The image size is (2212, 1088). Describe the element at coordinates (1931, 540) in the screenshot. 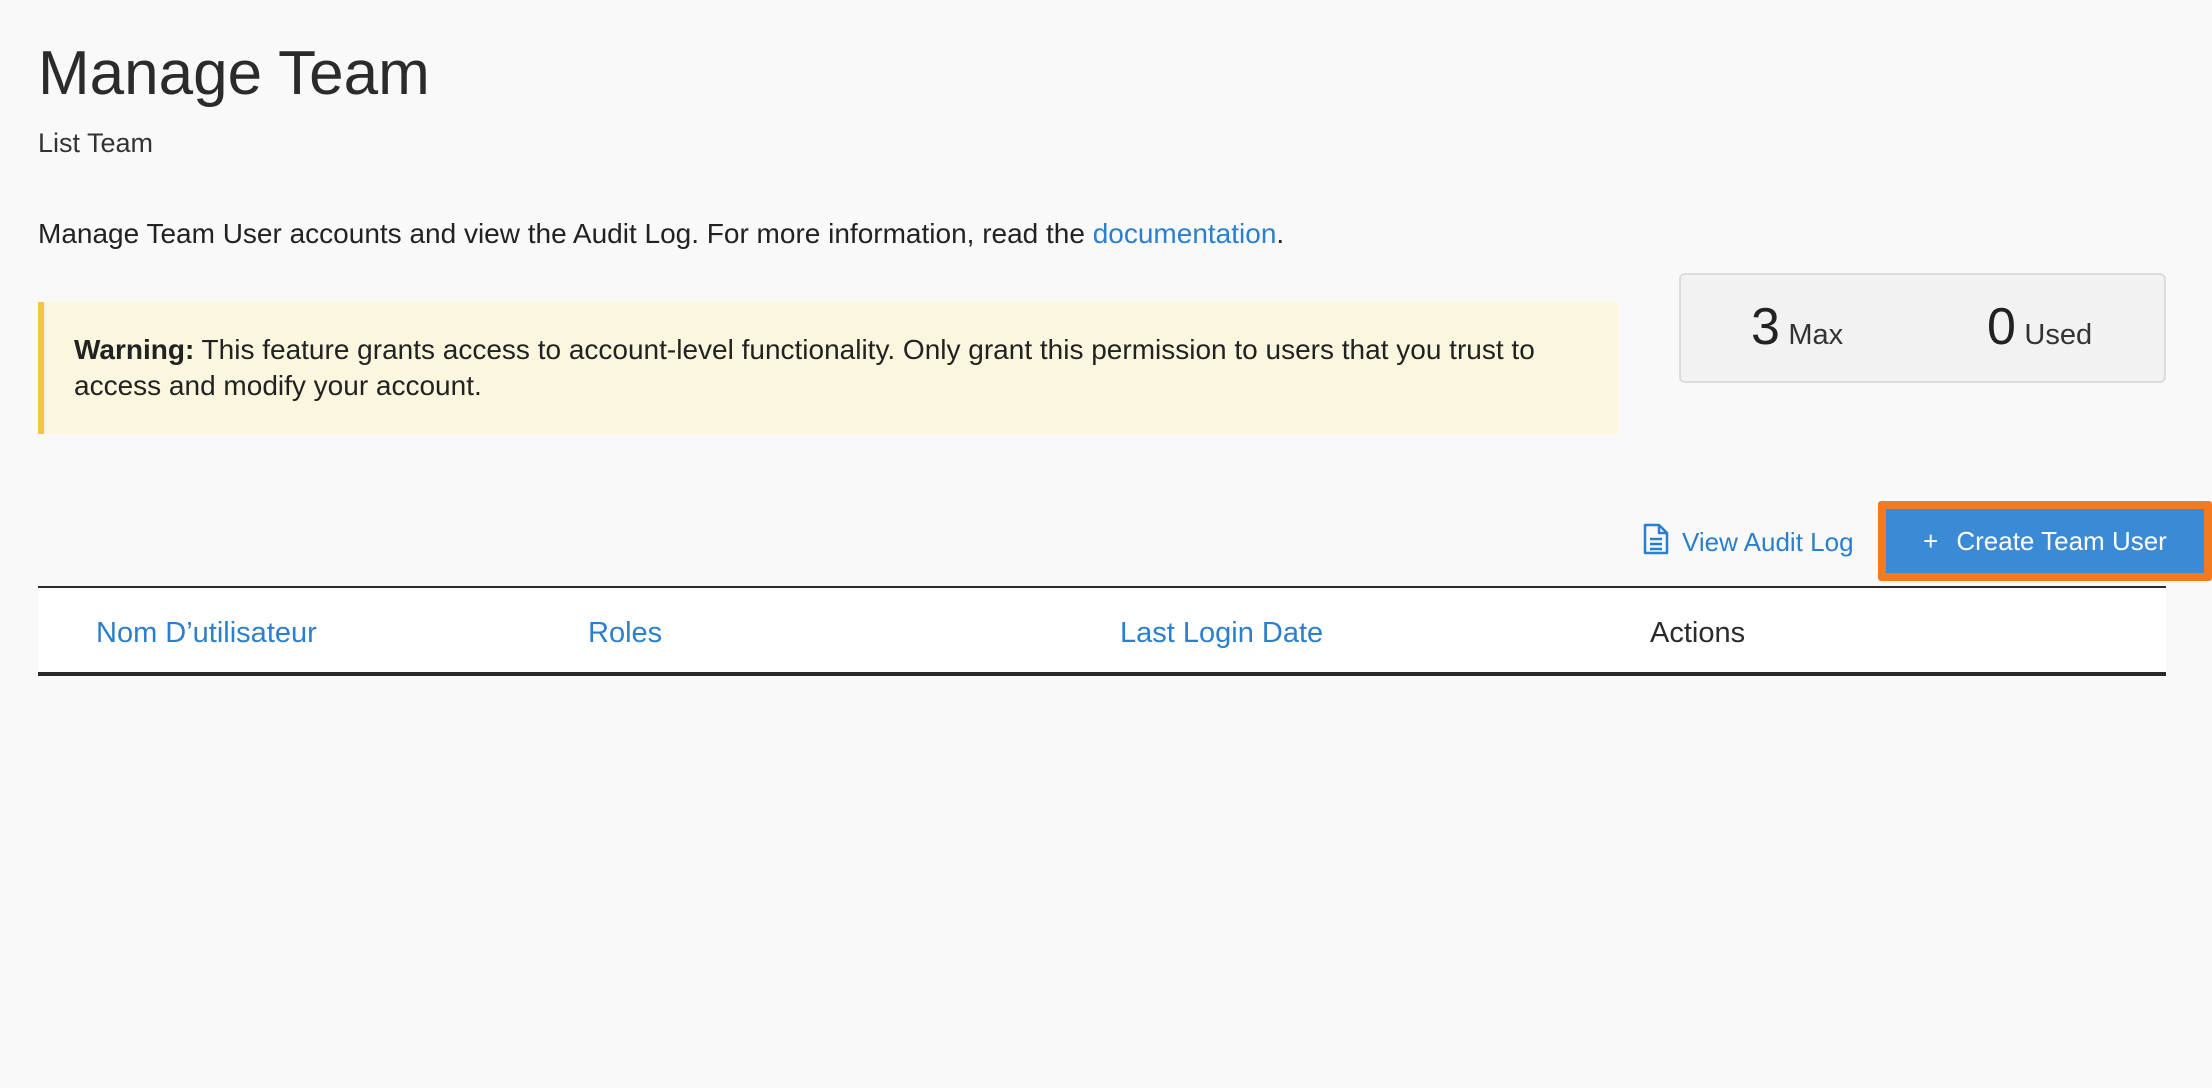

I see `plus-icon: +` at that location.